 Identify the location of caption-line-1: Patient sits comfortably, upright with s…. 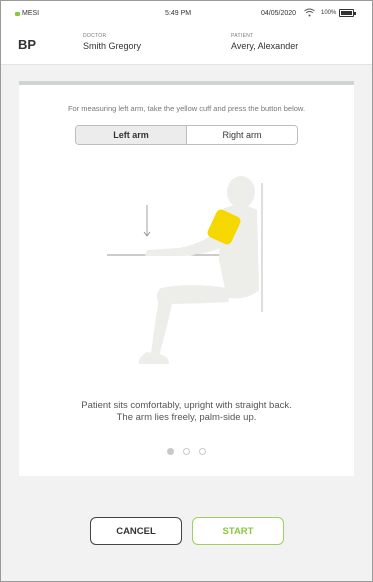
(186, 405).